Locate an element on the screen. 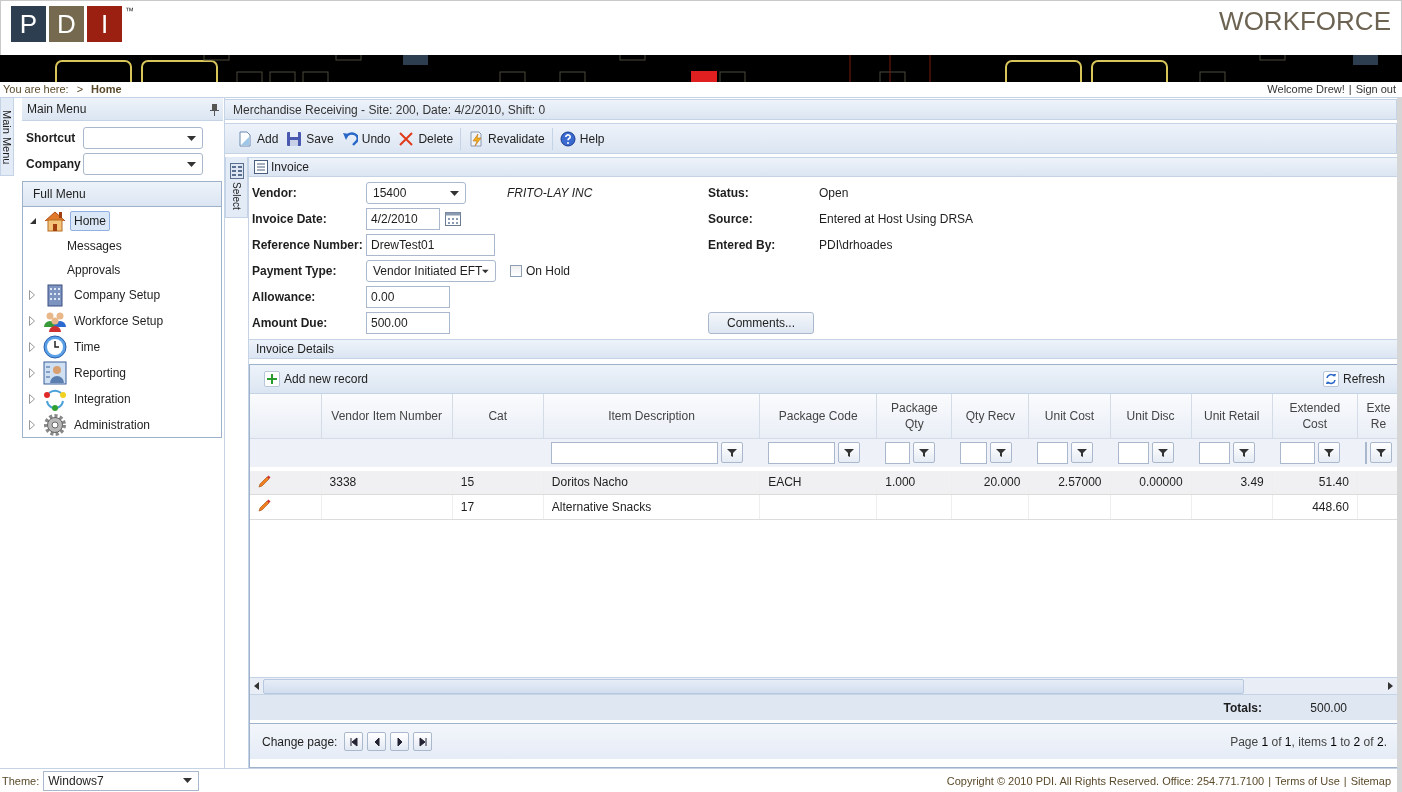 This screenshot has height=792, width=1402. menu-item: Administration is located at coordinates (112, 425).